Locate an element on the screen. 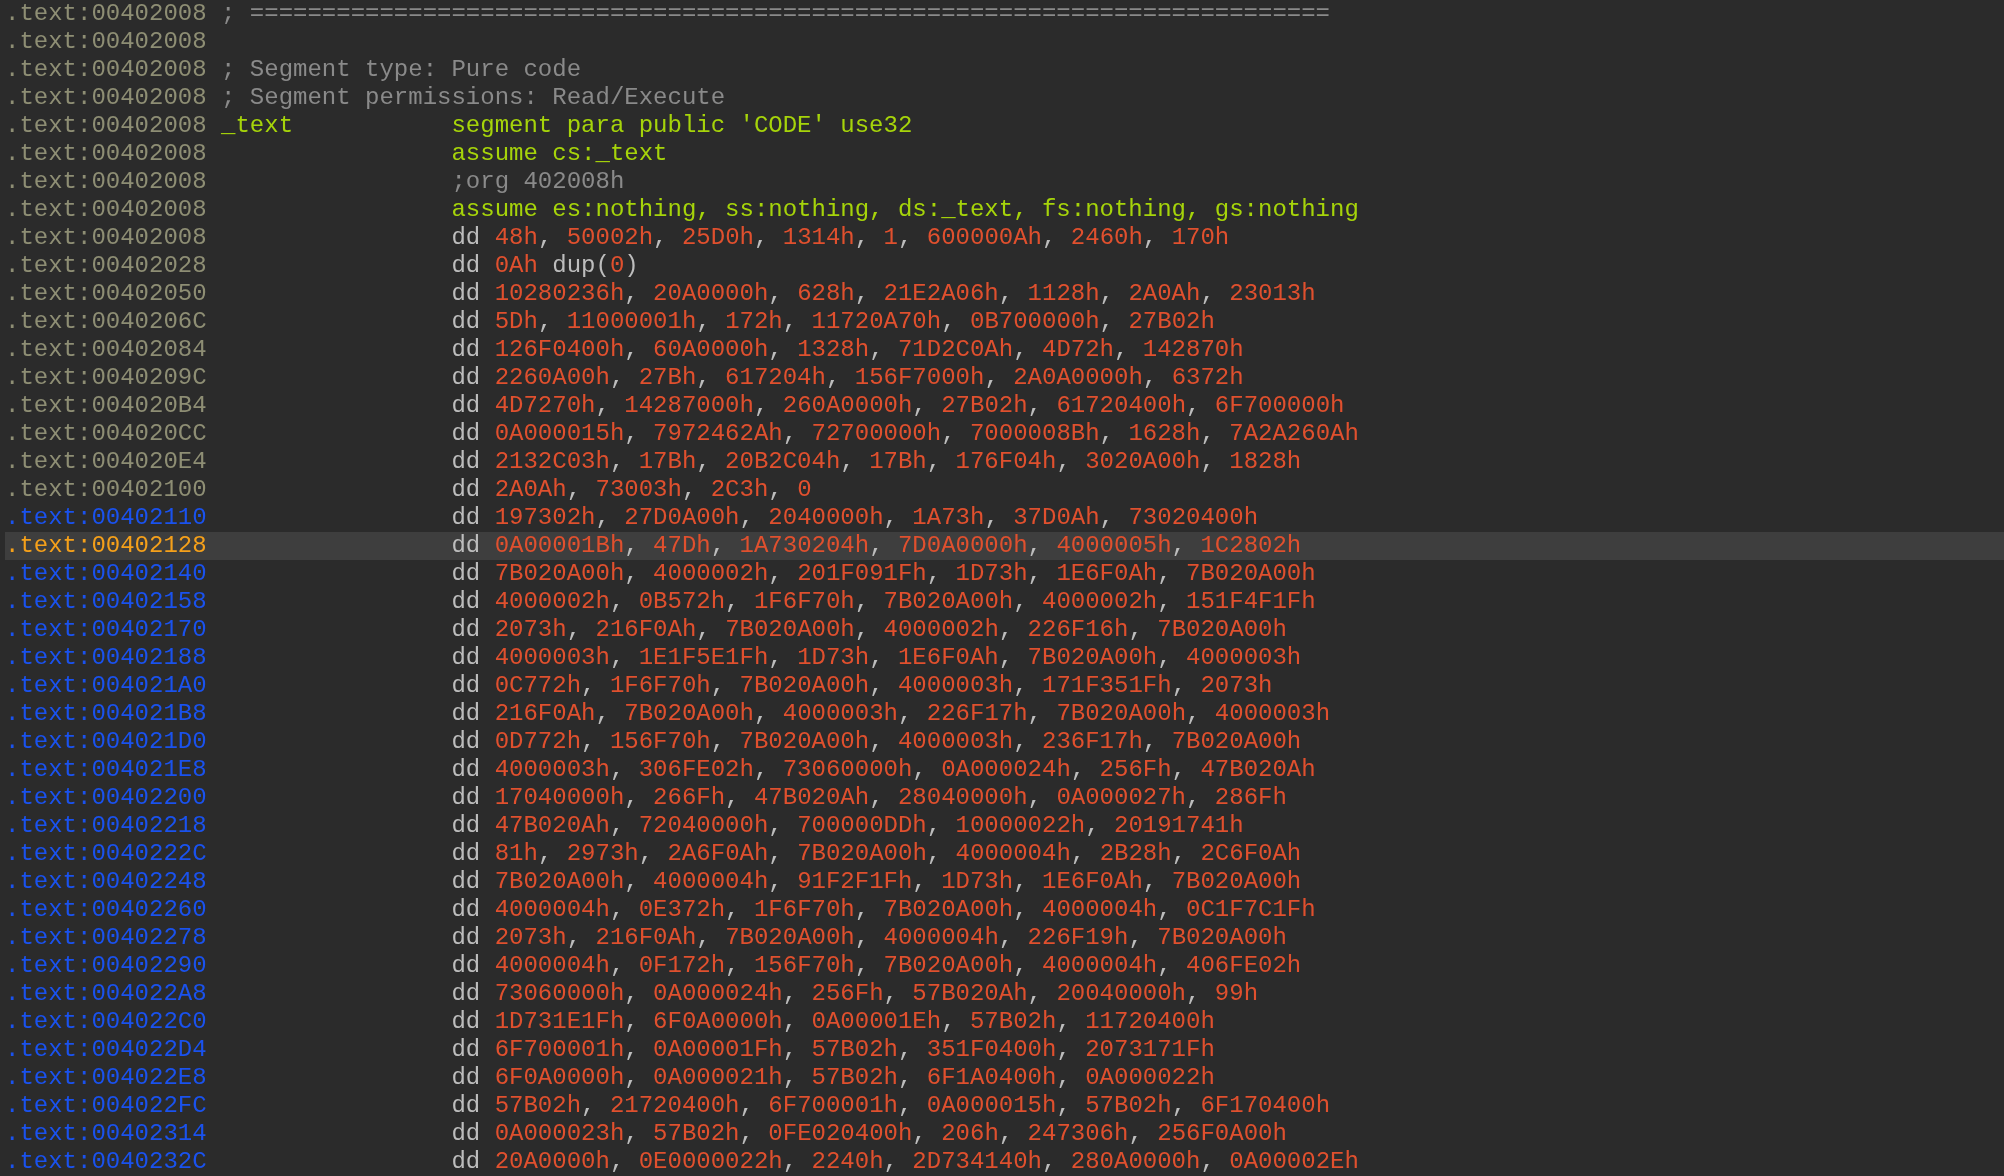 This screenshot has height=1176, width=2004. listing-row: .text:004022C0 dd 1D731E1Fh, 6F0A0000h, 0A00001Eh, 57B02h, 11720400h is located at coordinates (1004, 1022).